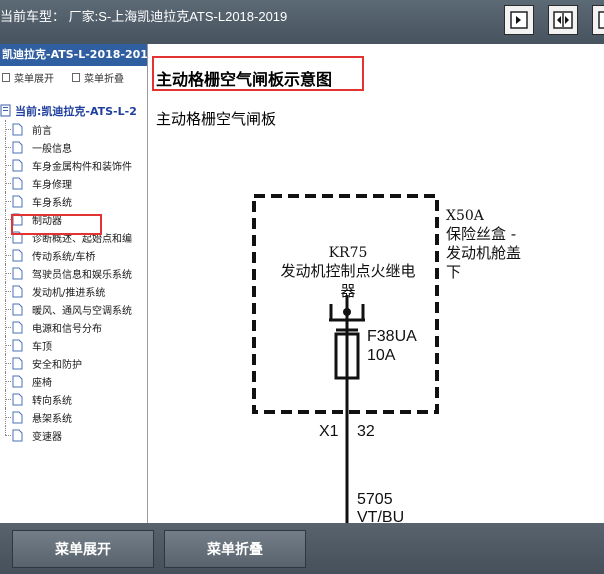 Image resolution: width=604 pixels, height=574 pixels. I want to click on tree-item: 车身金属构件和装饰件, so click(73, 165).